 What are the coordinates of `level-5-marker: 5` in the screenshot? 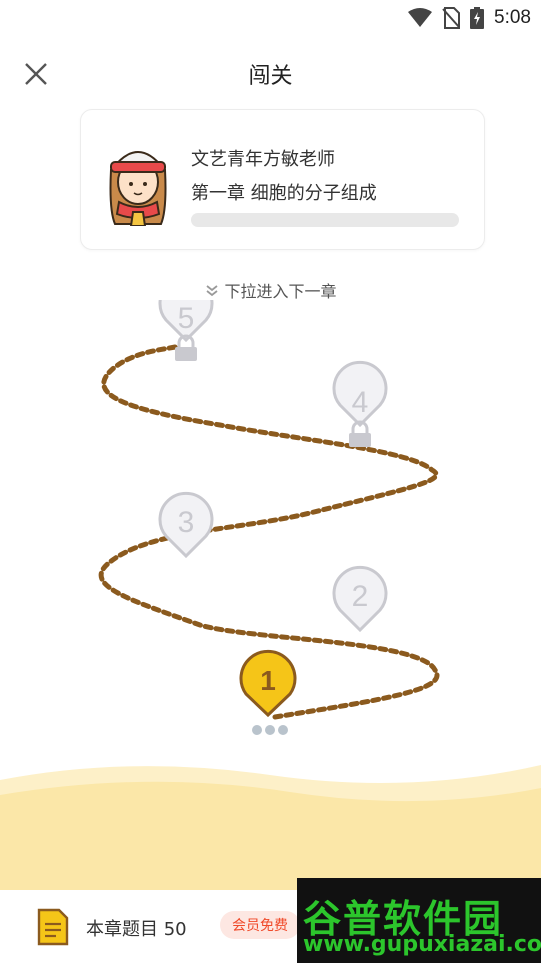 It's located at (186, 330).